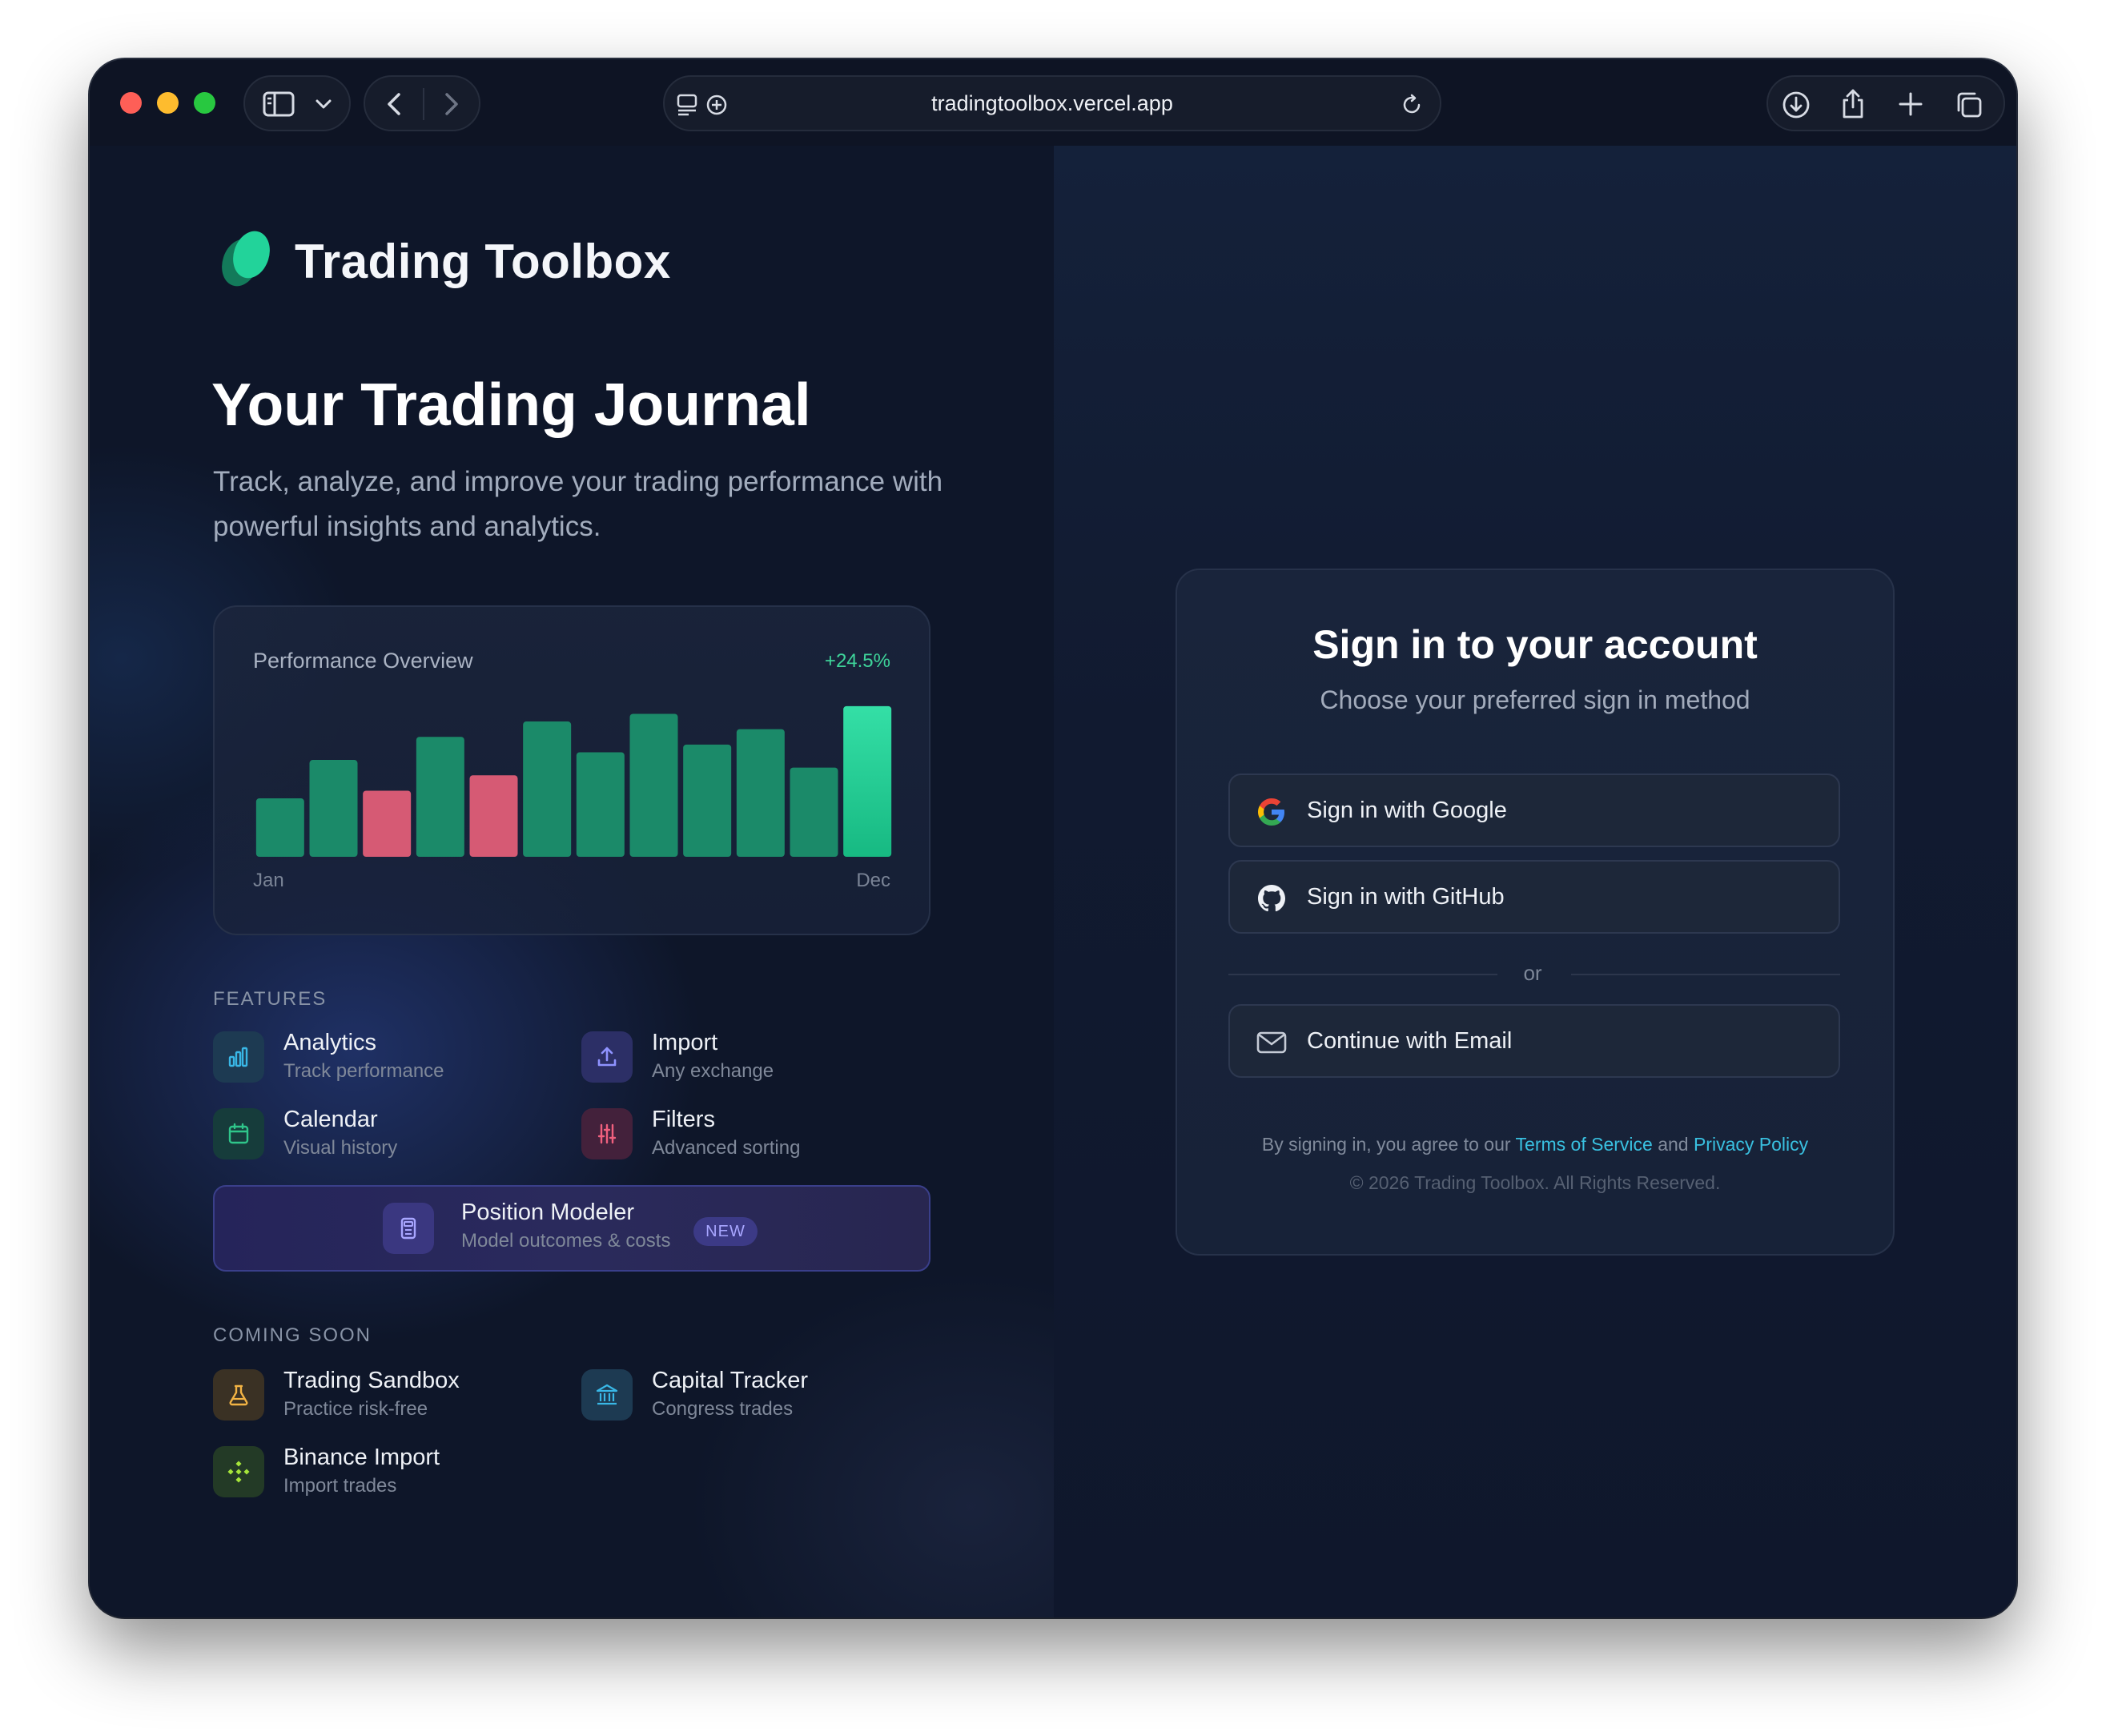 The width and height of the screenshot is (2106, 1736). Describe the element at coordinates (653, 785) in the screenshot. I see `chart-bar-aug` at that location.